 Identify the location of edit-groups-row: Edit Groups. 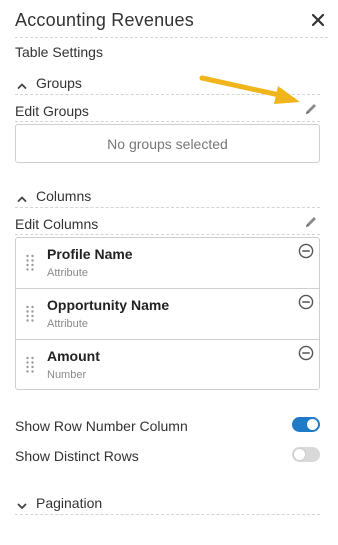
(167, 111).